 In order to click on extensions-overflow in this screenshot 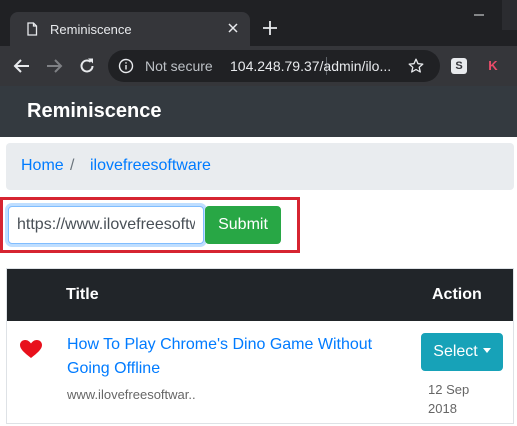, I will do `click(513, 66)`.